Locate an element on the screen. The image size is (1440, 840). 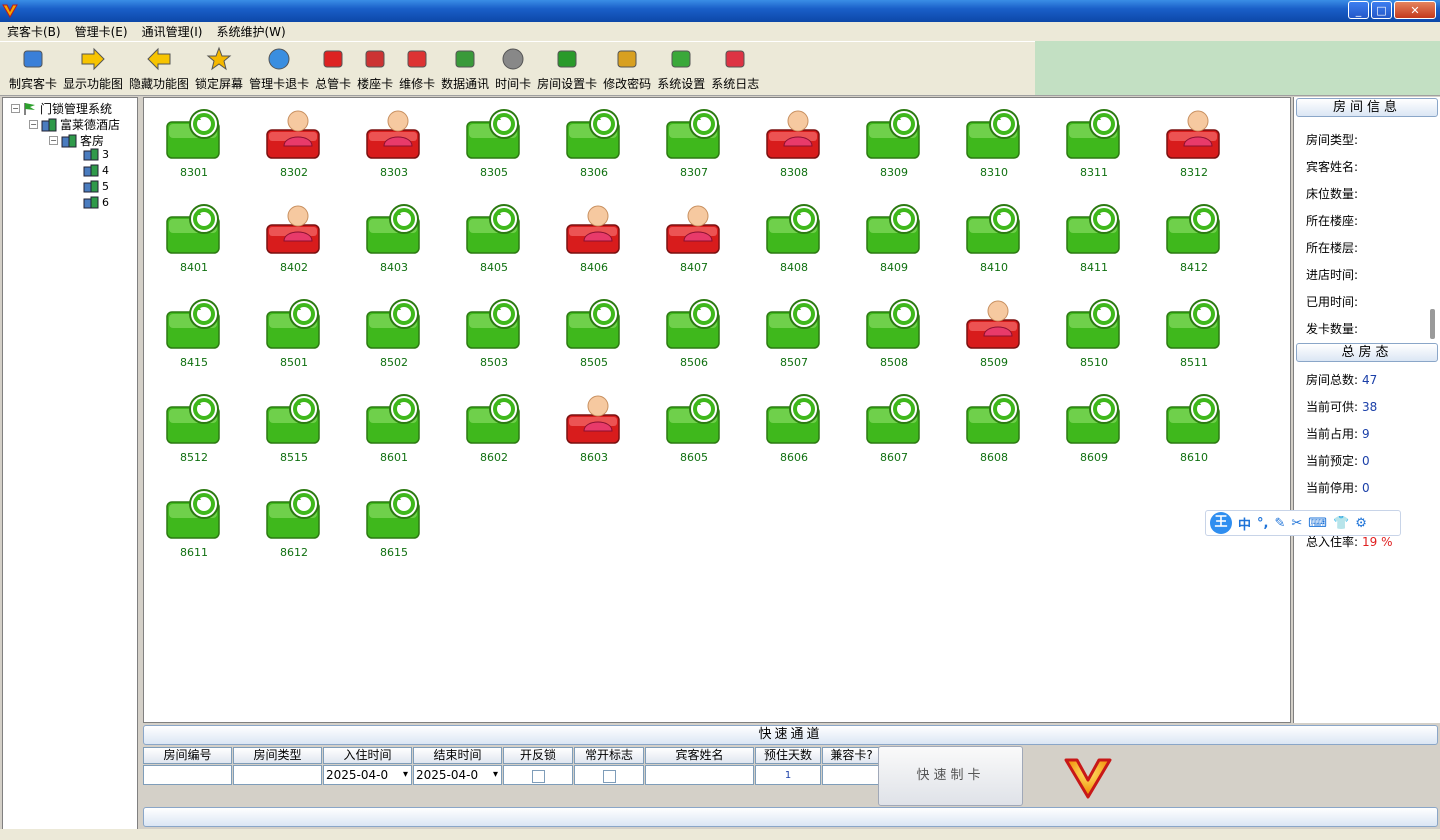
room-8407: 8407 is located at coordinates (694, 239).